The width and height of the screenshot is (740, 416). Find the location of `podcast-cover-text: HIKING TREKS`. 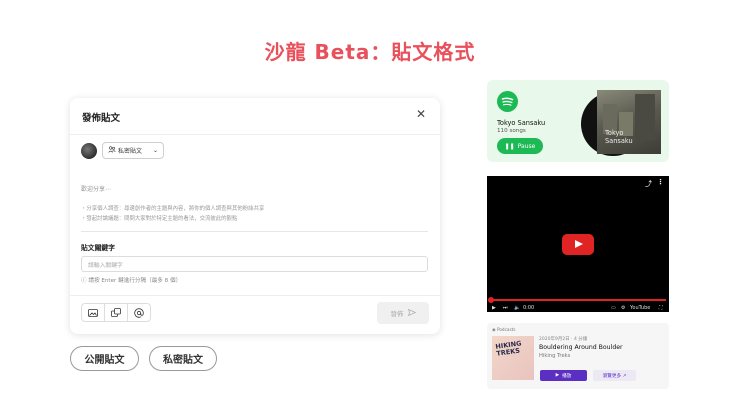

podcast-cover-text: HIKING TREKS is located at coordinates (508, 349).